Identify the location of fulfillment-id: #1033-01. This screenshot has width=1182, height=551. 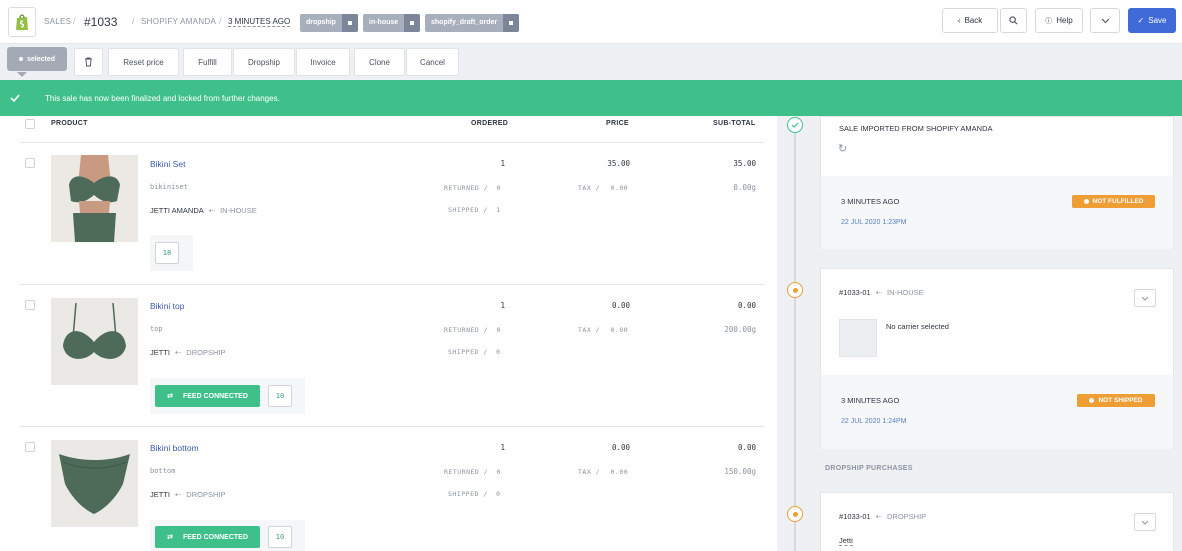
(855, 292).